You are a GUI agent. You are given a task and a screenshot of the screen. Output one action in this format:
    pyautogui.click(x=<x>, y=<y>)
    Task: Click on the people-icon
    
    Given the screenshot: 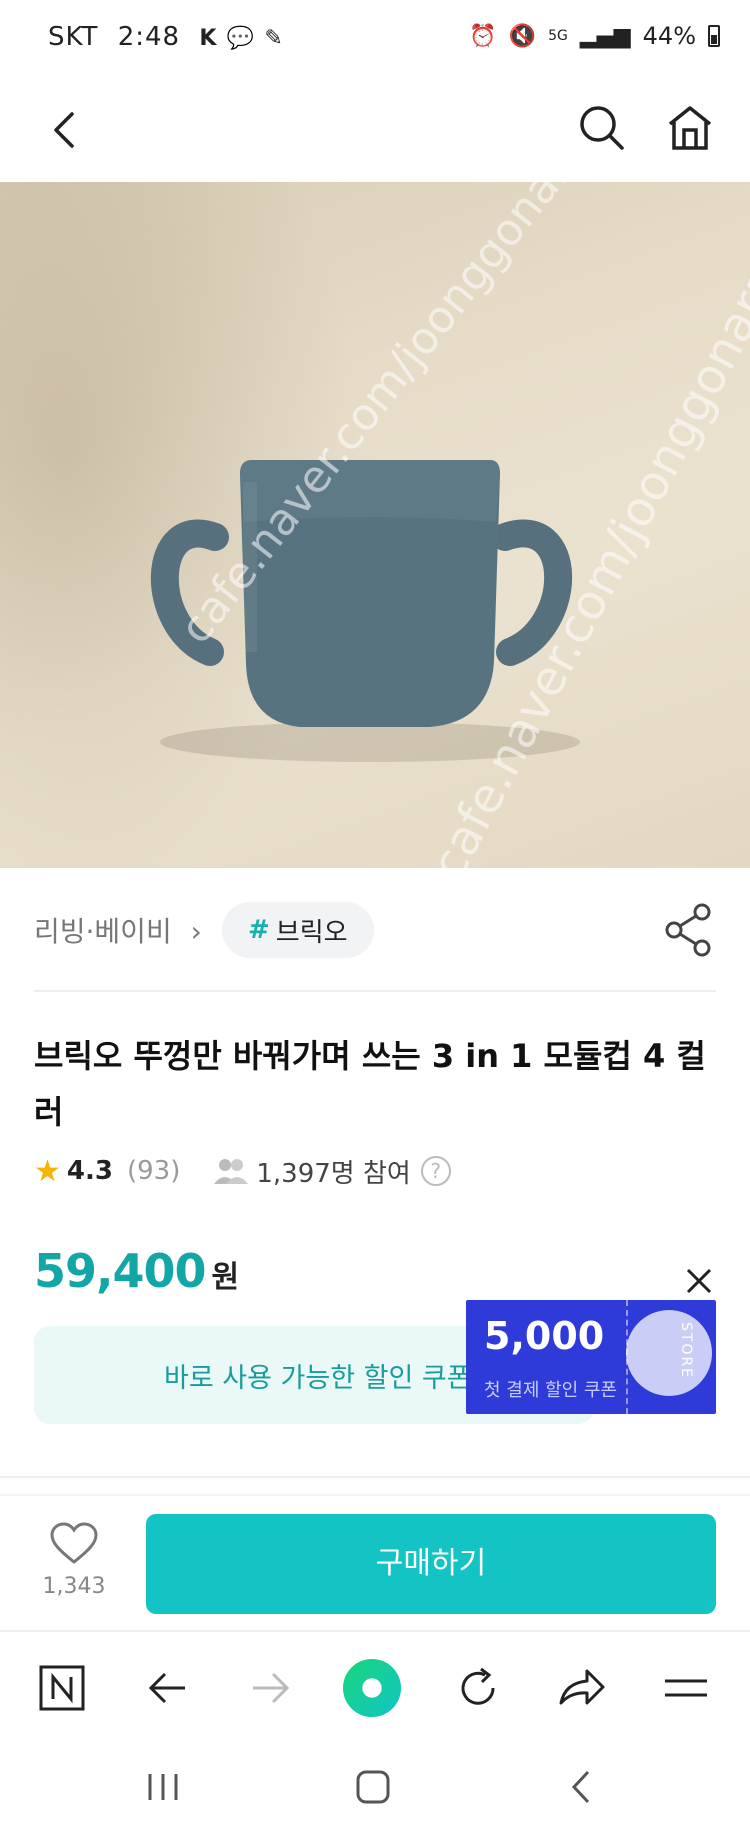 What is the action you would take?
    pyautogui.click(x=231, y=1171)
    